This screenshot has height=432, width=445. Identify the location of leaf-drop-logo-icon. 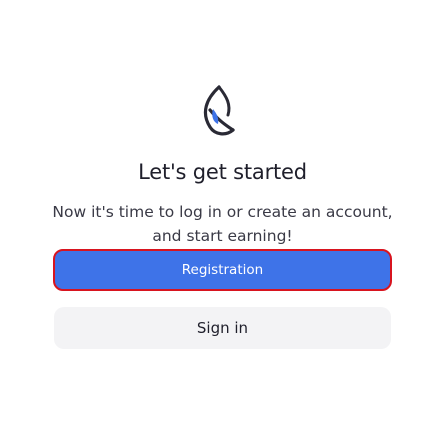
(221, 113).